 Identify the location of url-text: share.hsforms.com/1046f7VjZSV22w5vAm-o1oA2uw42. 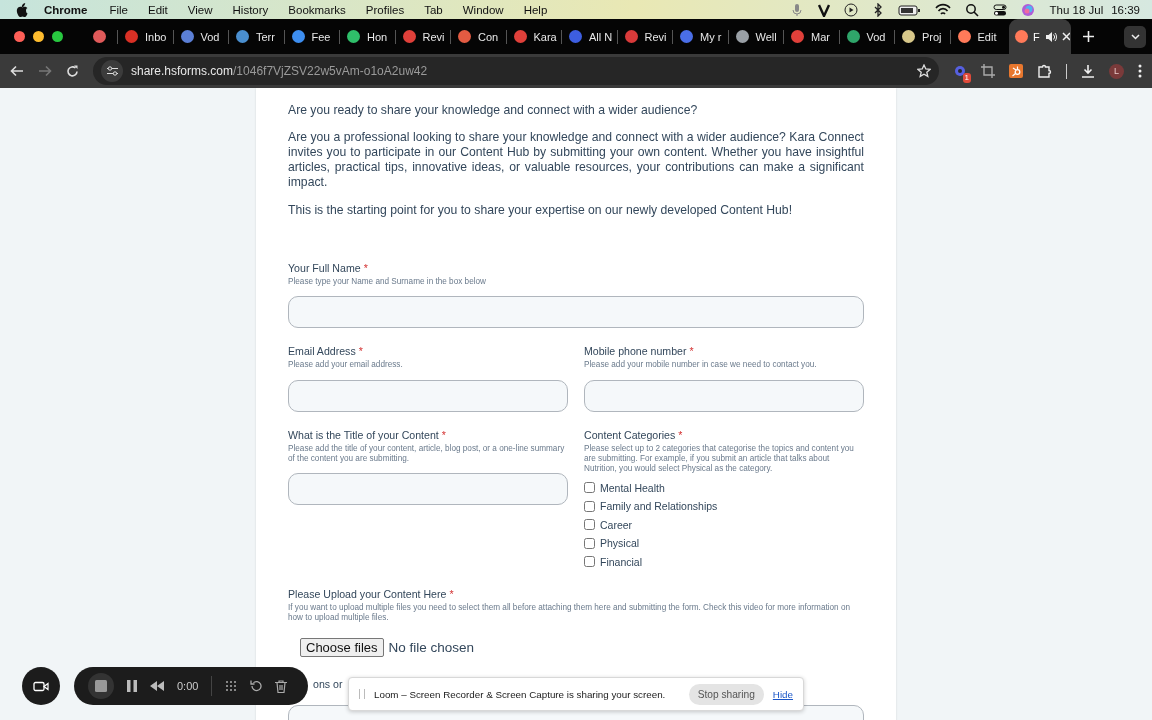
(279, 71).